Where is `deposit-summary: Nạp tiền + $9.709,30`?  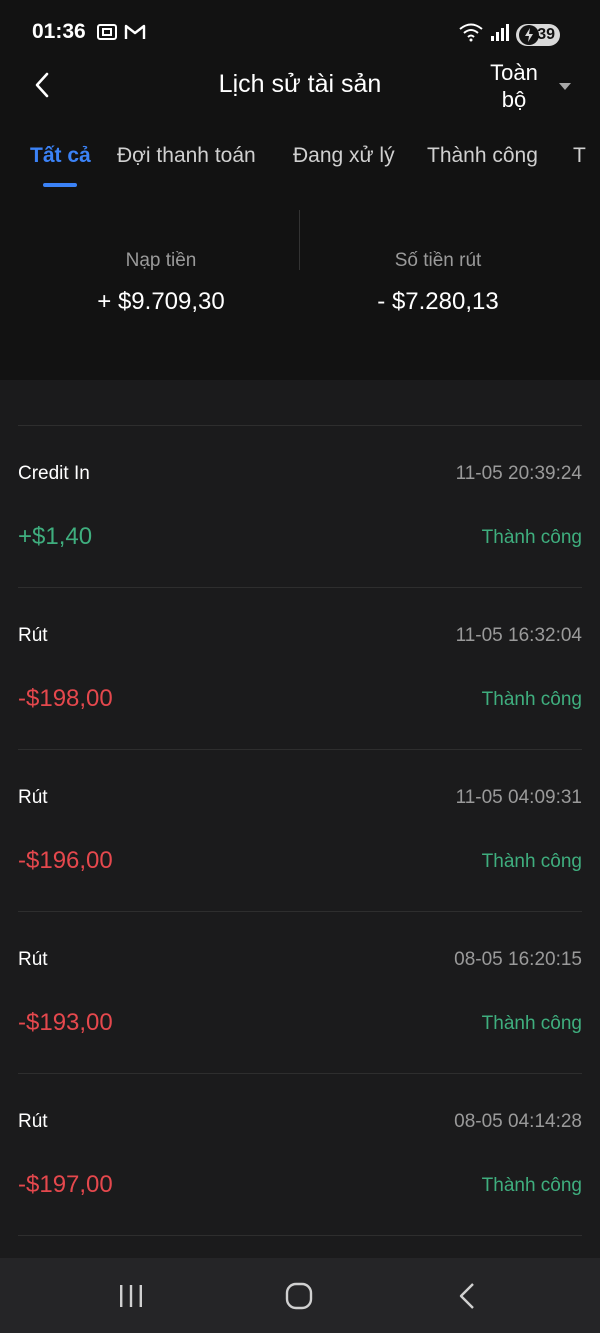 deposit-summary: Nạp tiền + $9.709,30 is located at coordinates (161, 263).